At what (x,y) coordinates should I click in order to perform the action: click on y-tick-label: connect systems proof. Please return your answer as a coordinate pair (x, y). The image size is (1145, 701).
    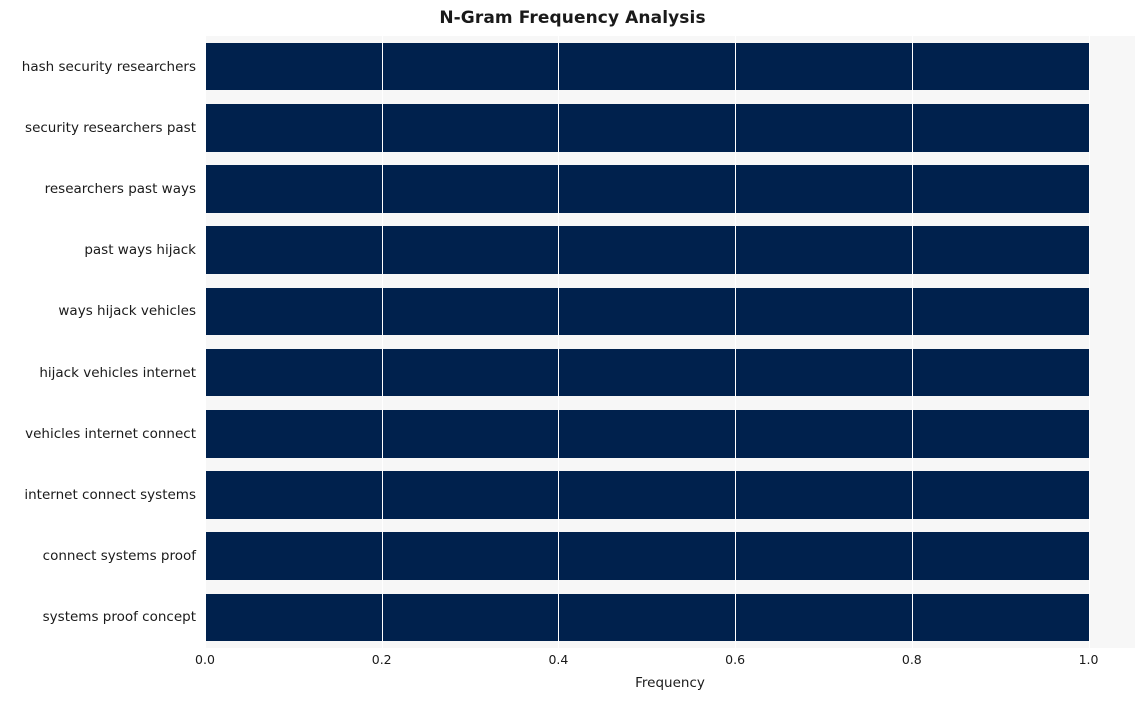
    Looking at the image, I should click on (119, 556).